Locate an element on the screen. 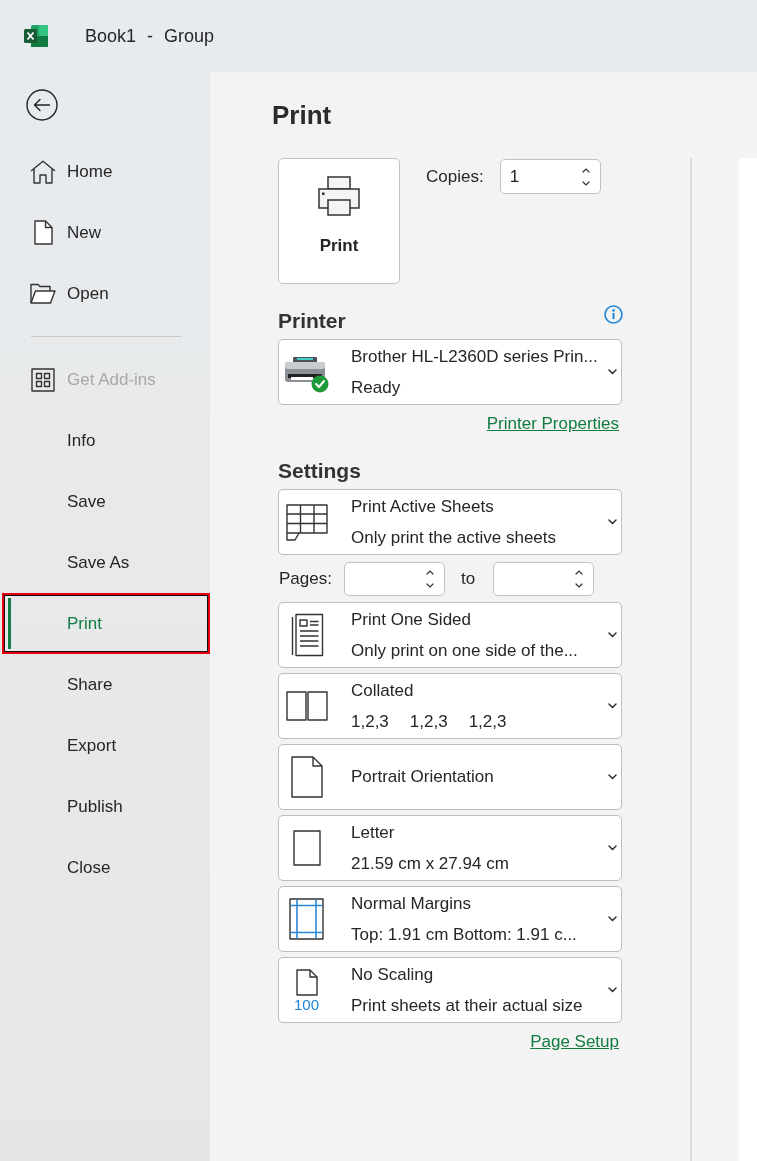 This screenshot has width=757, height=1161. printer-icon is located at coordinates (339, 196).